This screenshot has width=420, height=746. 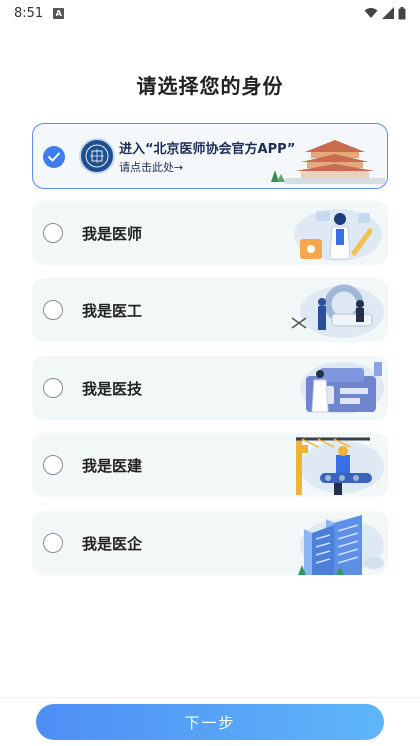 What do you see at coordinates (340, 466) in the screenshot?
I see `construction-illustration-icon` at bounding box center [340, 466].